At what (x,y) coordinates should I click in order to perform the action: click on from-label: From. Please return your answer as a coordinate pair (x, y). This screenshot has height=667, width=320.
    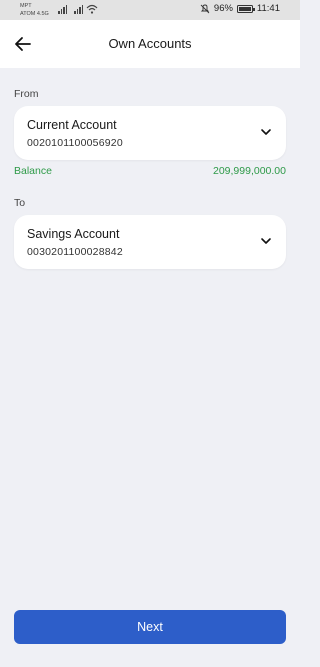
    Looking at the image, I should click on (26, 94).